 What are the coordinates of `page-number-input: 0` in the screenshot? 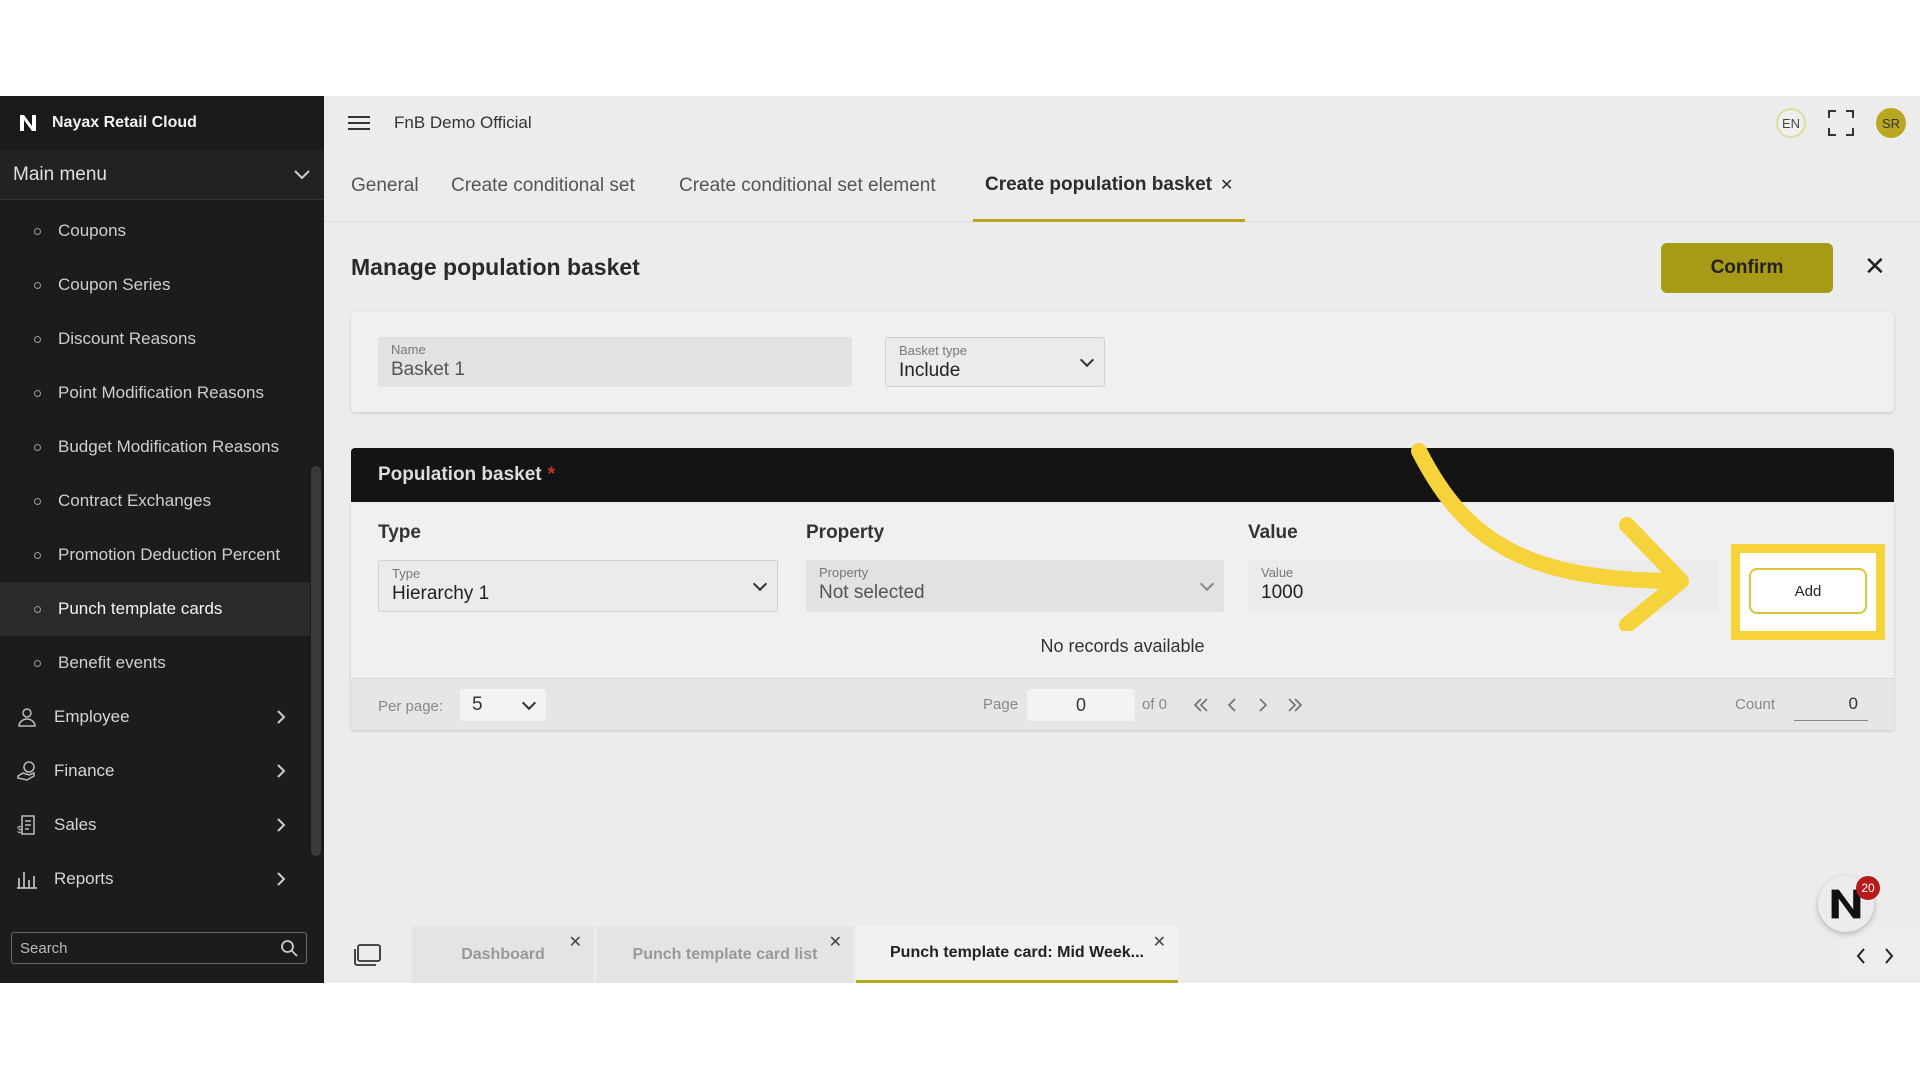 It's located at (1081, 705).